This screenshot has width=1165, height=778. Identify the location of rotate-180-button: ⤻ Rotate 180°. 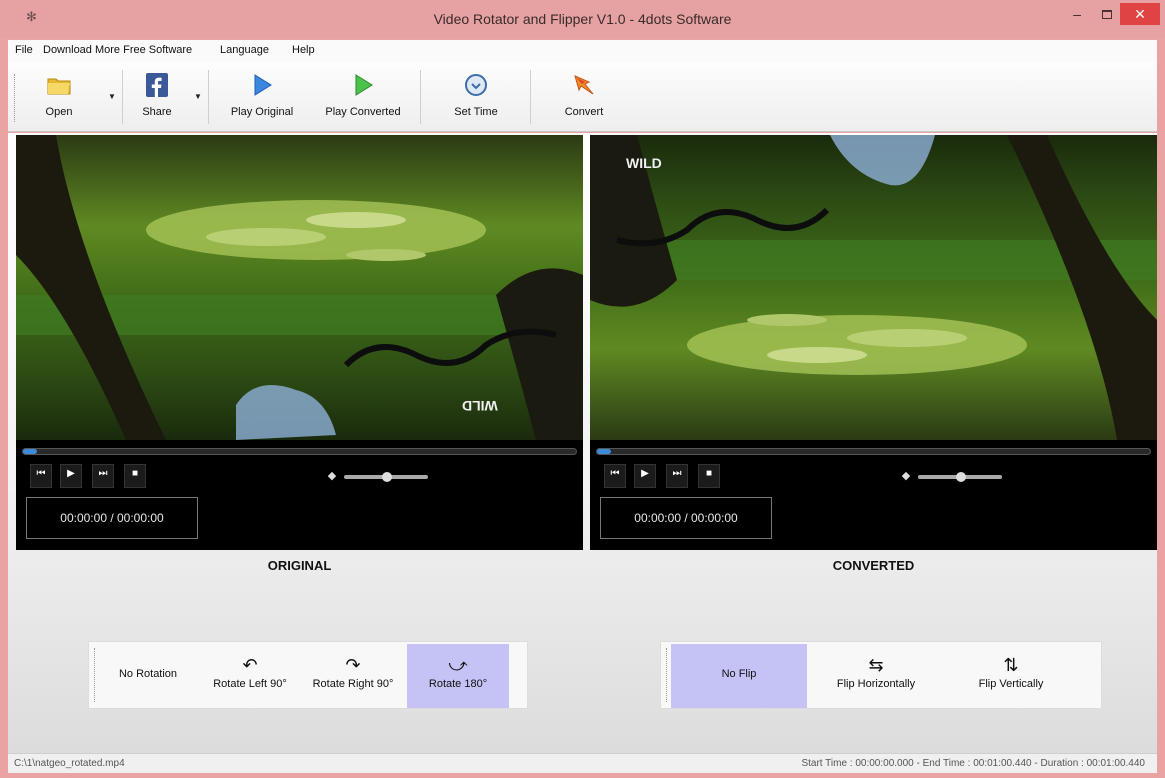
(458, 676).